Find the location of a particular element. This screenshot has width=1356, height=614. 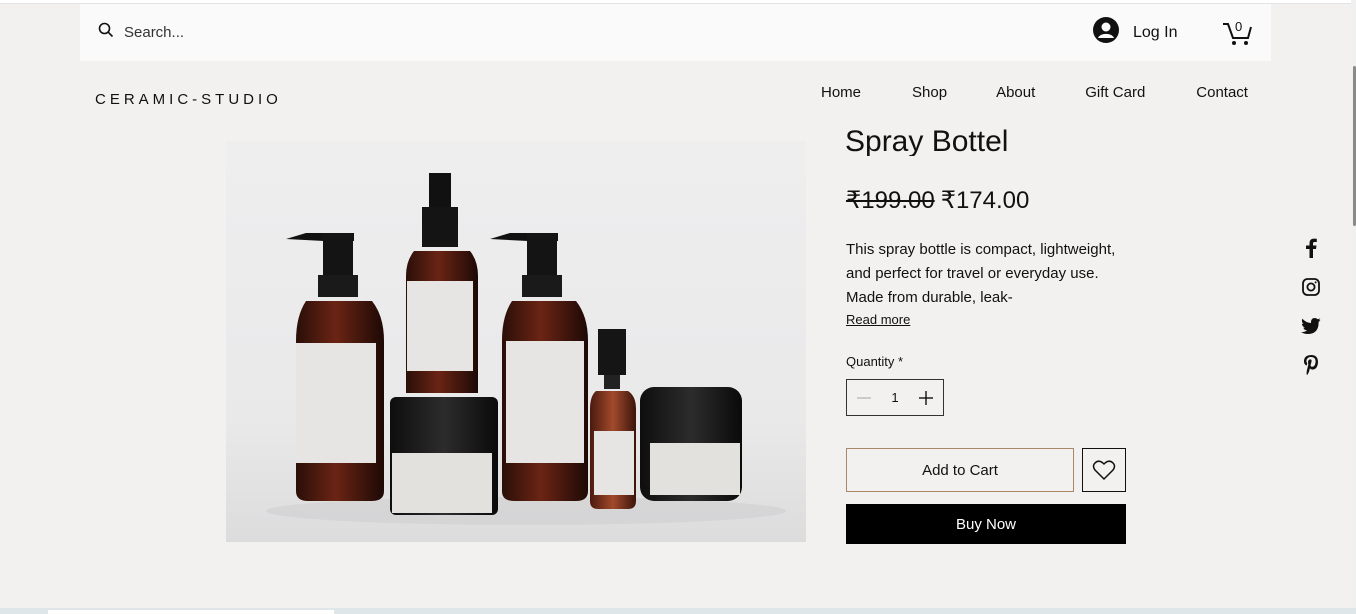

twitter-icon is located at coordinates (1311, 326).